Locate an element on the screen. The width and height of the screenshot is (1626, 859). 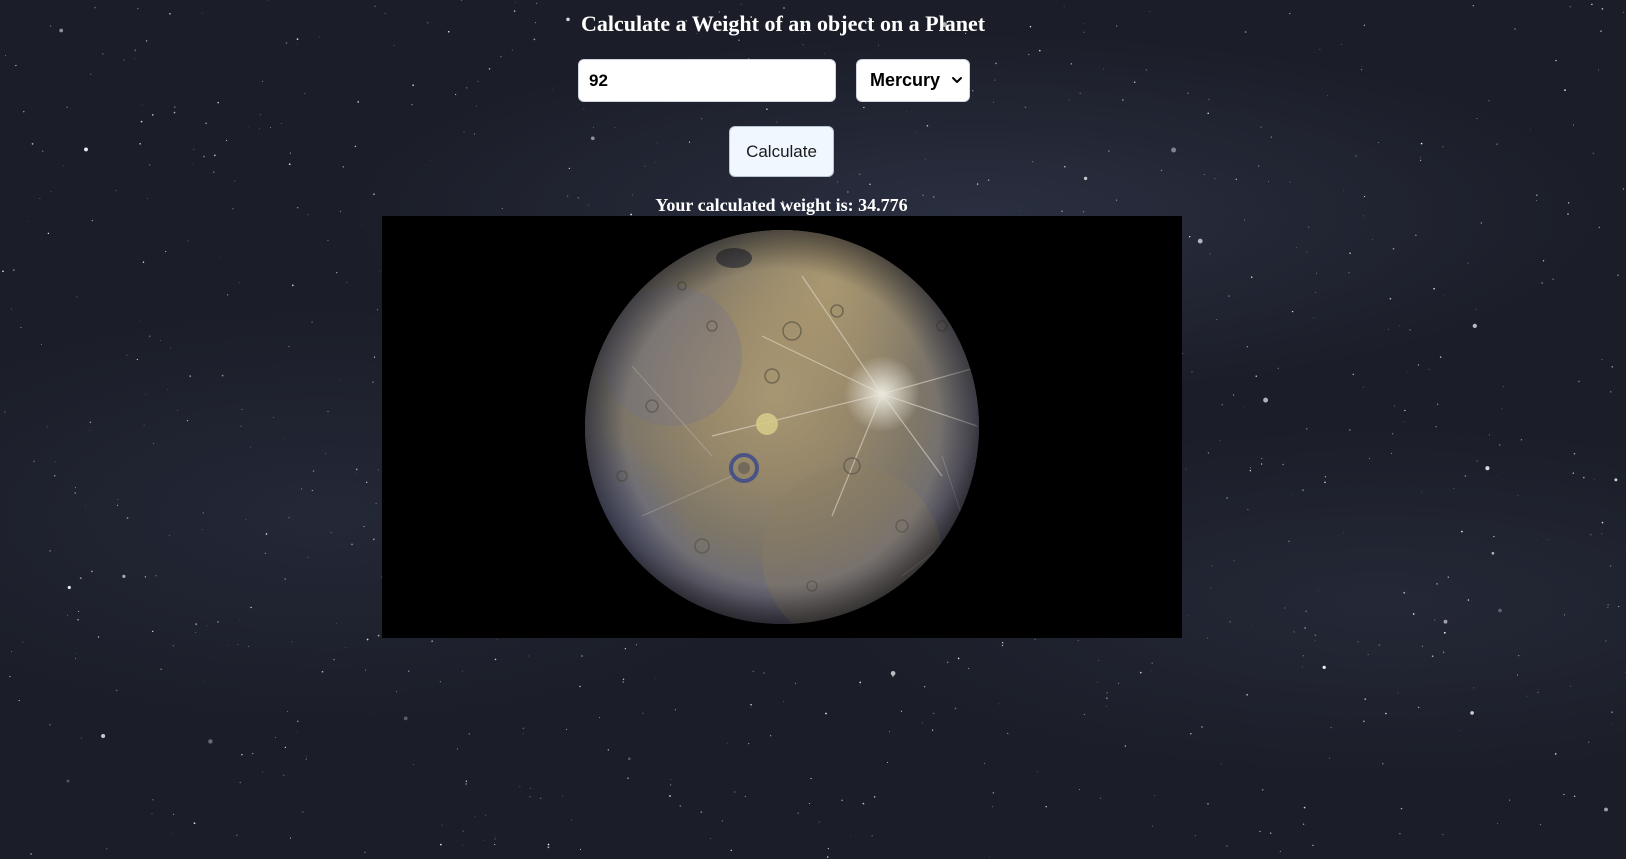
planet-select: Mercury is located at coordinates (913, 80).